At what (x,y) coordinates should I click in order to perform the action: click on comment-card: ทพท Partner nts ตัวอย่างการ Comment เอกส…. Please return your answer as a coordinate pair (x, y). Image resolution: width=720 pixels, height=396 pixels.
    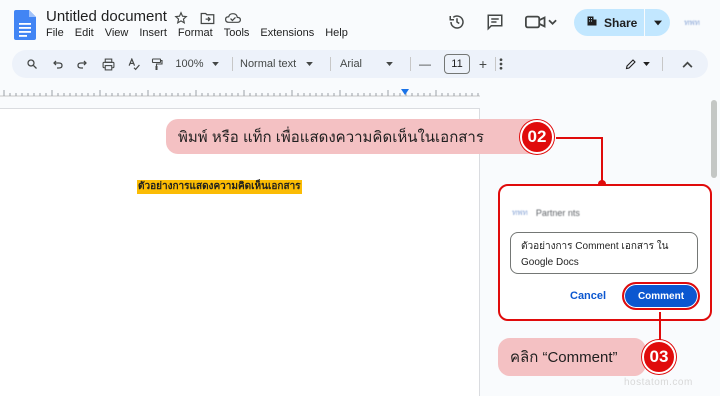
    Looking at the image, I should click on (605, 252).